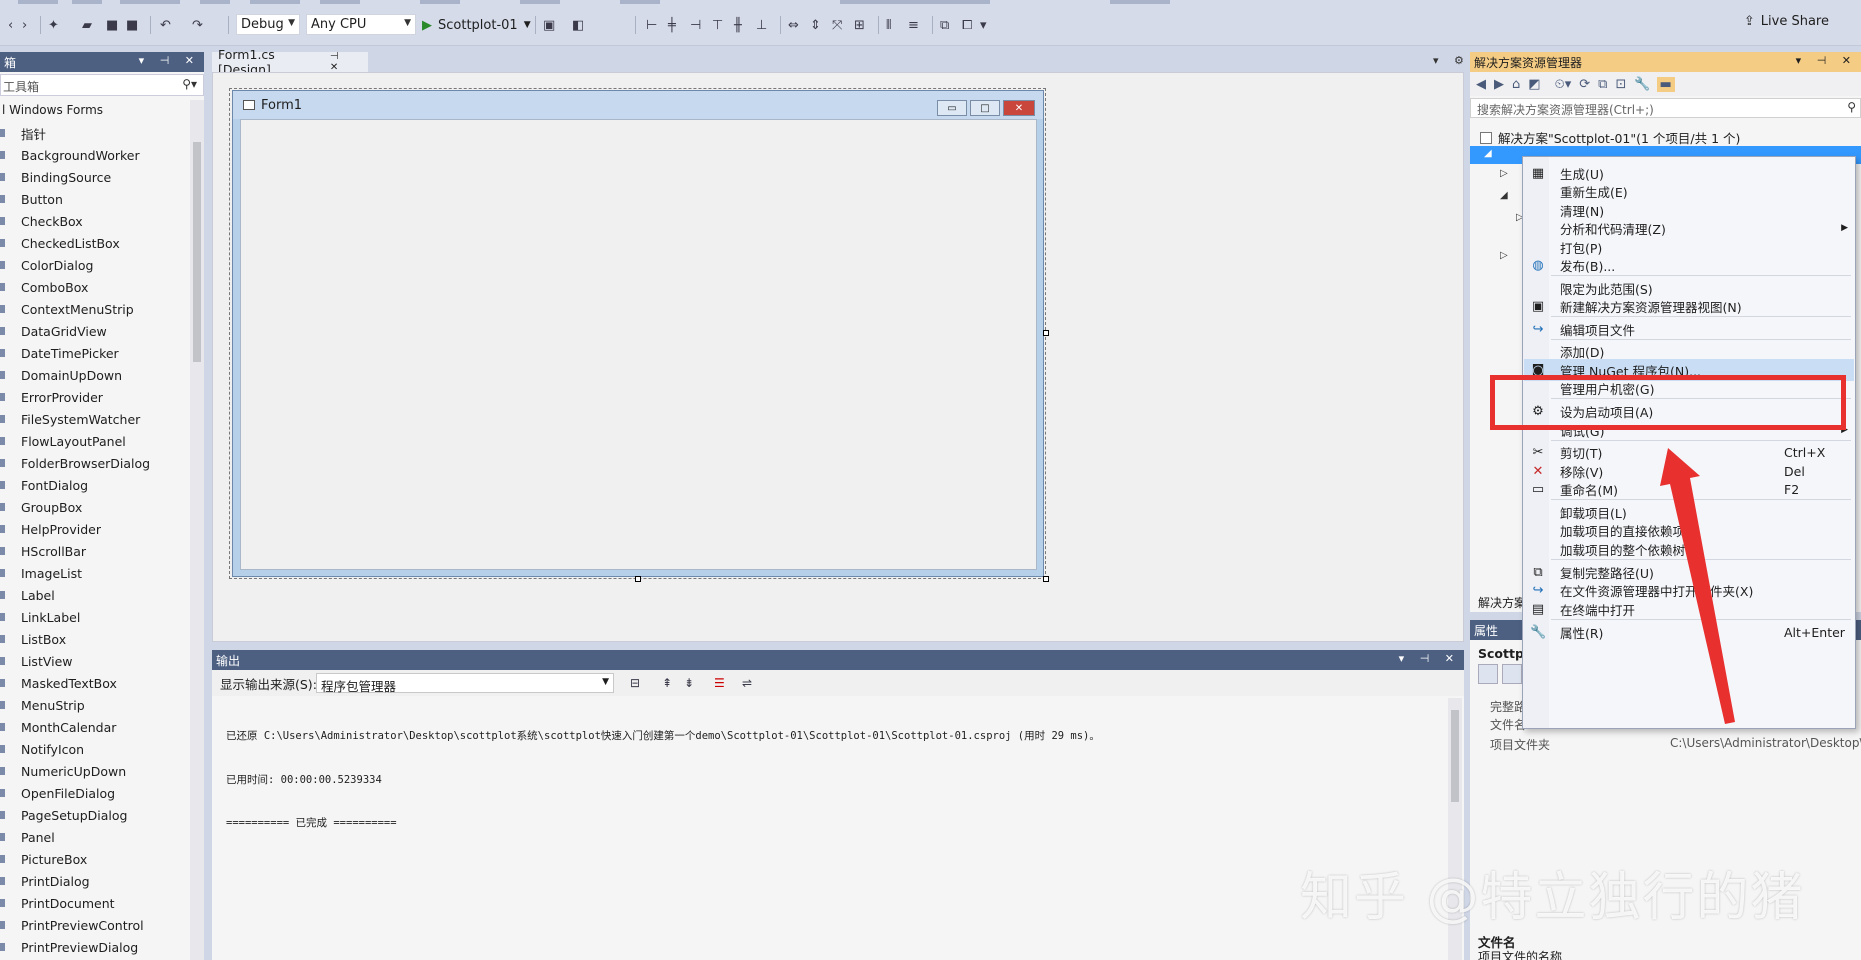 The height and width of the screenshot is (960, 1861). What do you see at coordinates (10, 25) in the screenshot?
I see `back-icon: ‹` at bounding box center [10, 25].